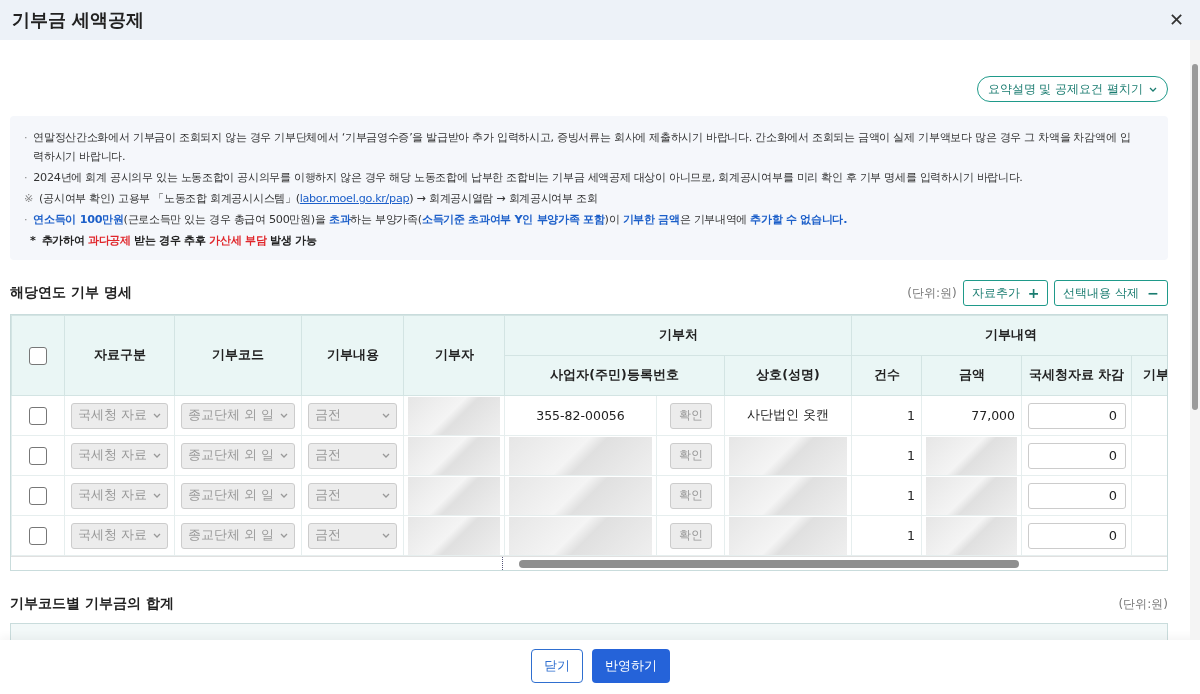 The width and height of the screenshot is (1200, 694). Describe the element at coordinates (1076, 375) in the screenshot. I see `column-header: 국세청자료 차감` at that location.